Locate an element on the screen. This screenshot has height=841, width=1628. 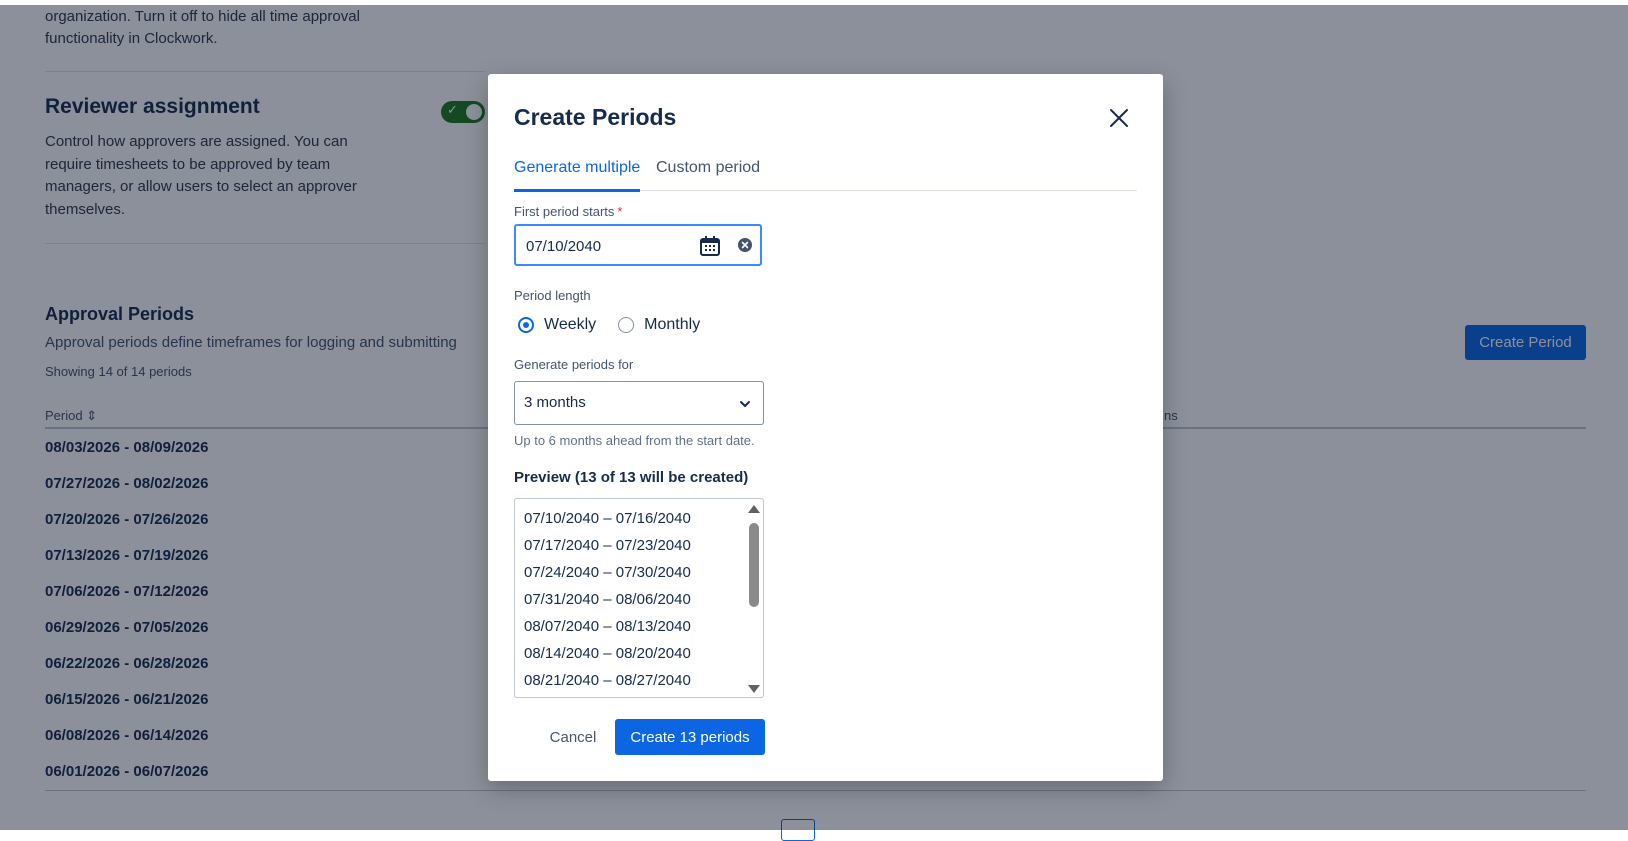
list-item: 08/07/2040 – 08/13/2040 is located at coordinates (607, 626).